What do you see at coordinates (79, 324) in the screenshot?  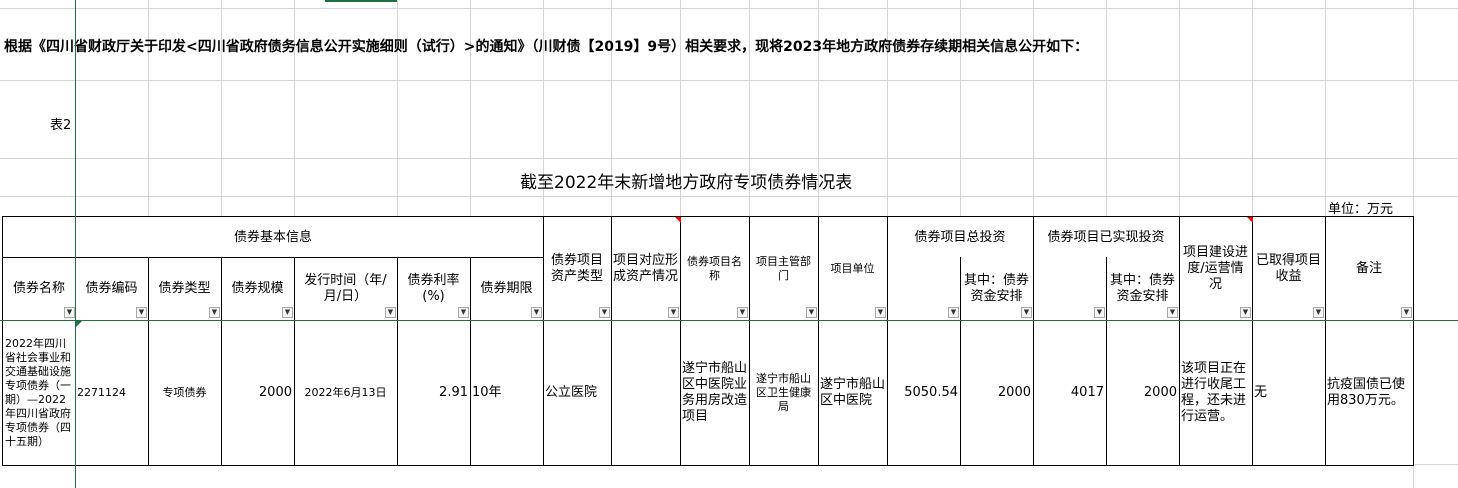 I see `error-indicator-icon` at bounding box center [79, 324].